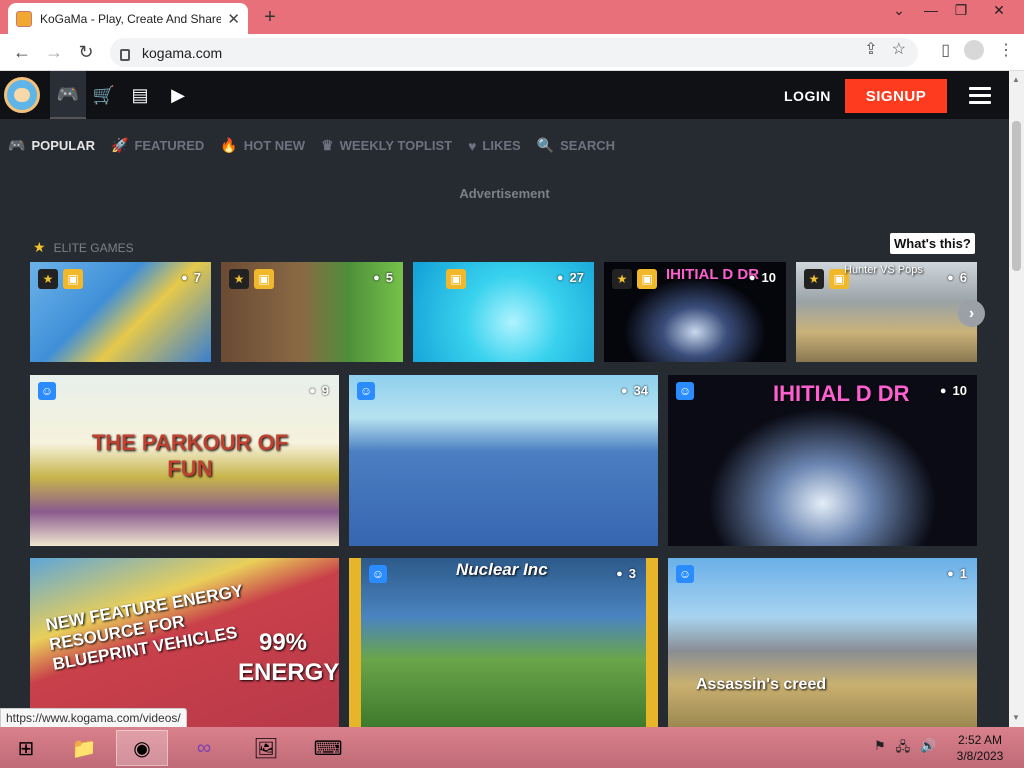  What do you see at coordinates (84, 748) in the screenshot?
I see `file-explorer-icon: 📁` at bounding box center [84, 748].